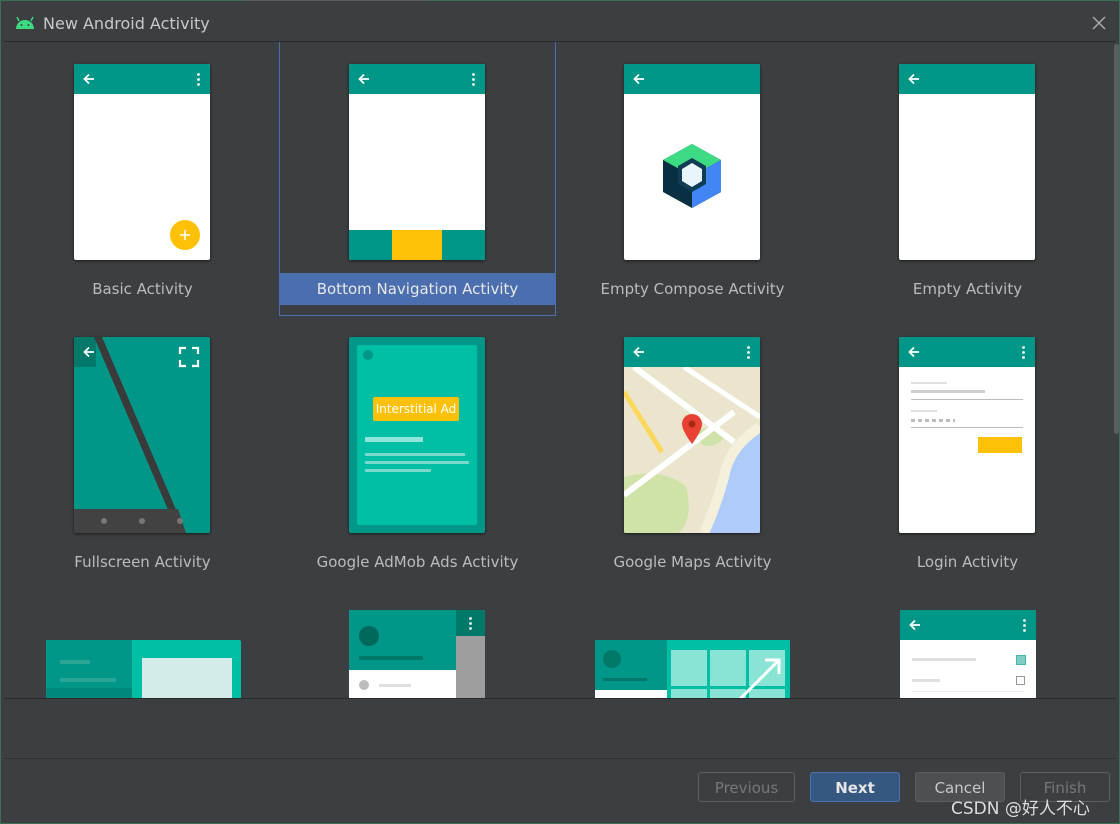 The width and height of the screenshot is (1120, 824). Describe the element at coordinates (126, 23) in the screenshot. I see `window-title: New Android Activity` at that location.